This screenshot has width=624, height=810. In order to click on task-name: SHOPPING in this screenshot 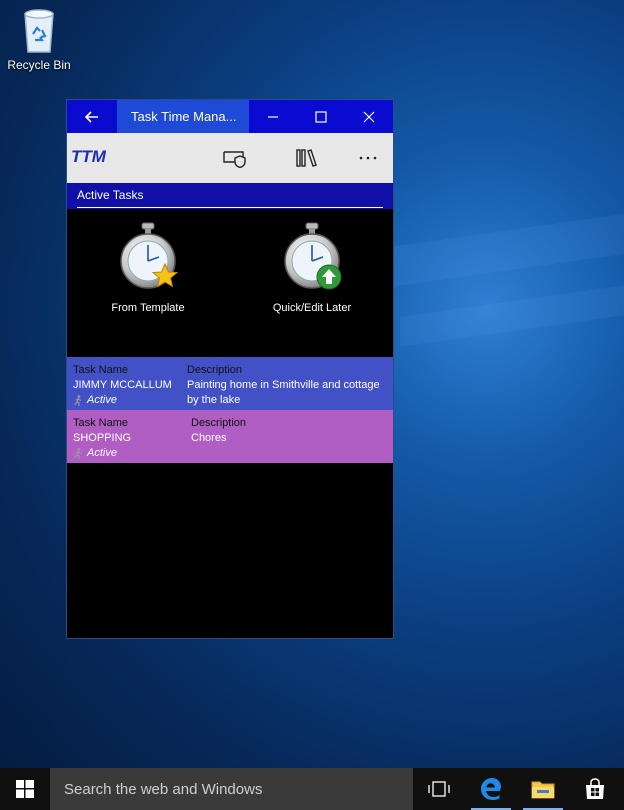, I will do `click(102, 438)`.